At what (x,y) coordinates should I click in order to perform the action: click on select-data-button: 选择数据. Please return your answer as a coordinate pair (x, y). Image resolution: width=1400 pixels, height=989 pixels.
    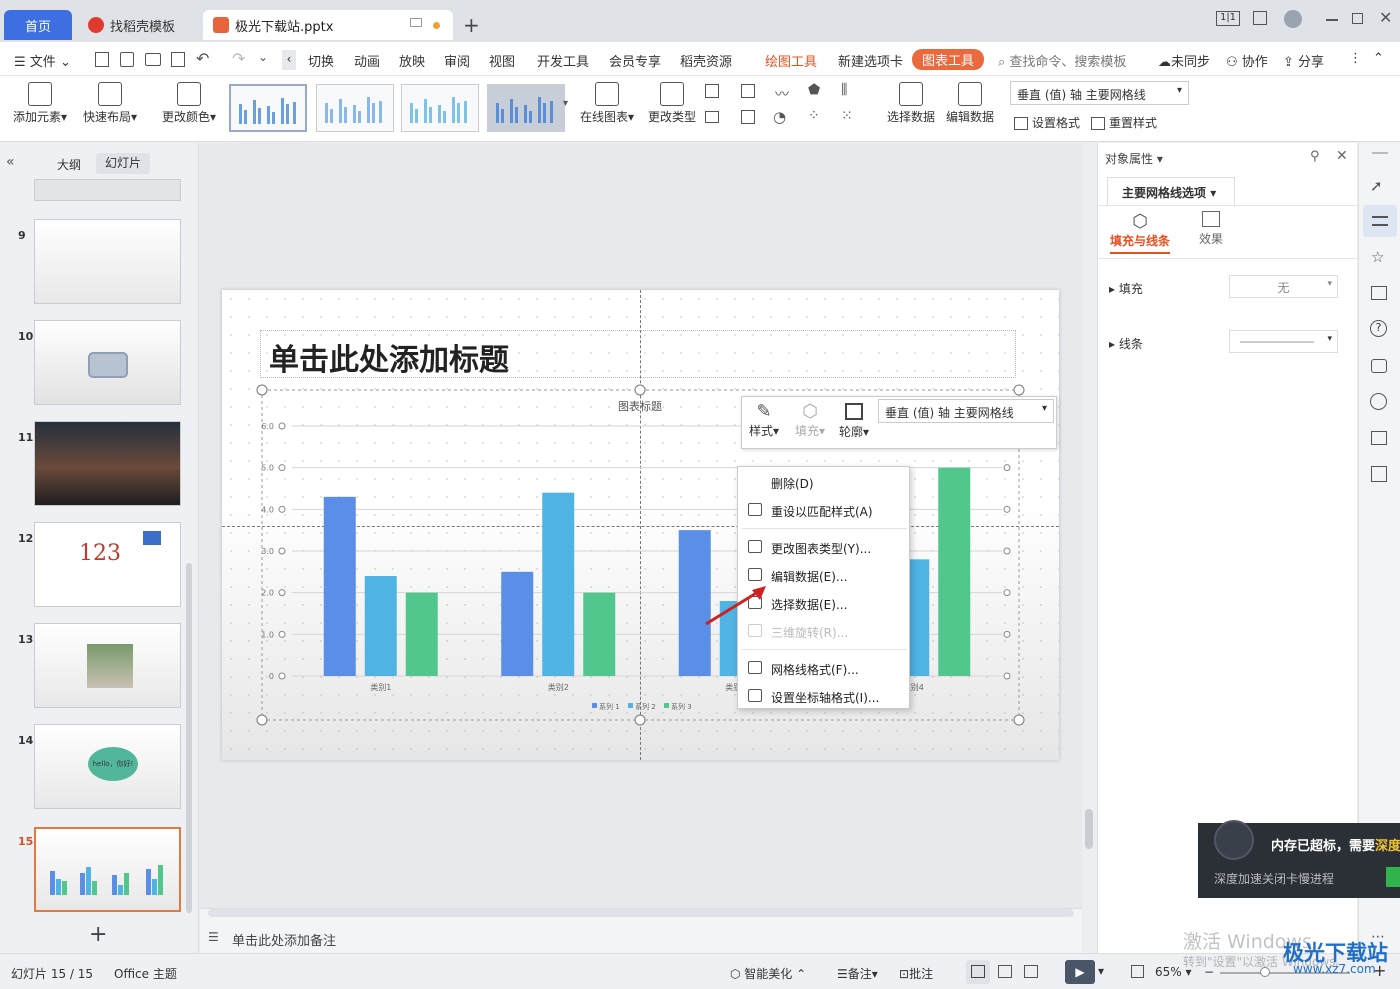
    Looking at the image, I should click on (911, 103).